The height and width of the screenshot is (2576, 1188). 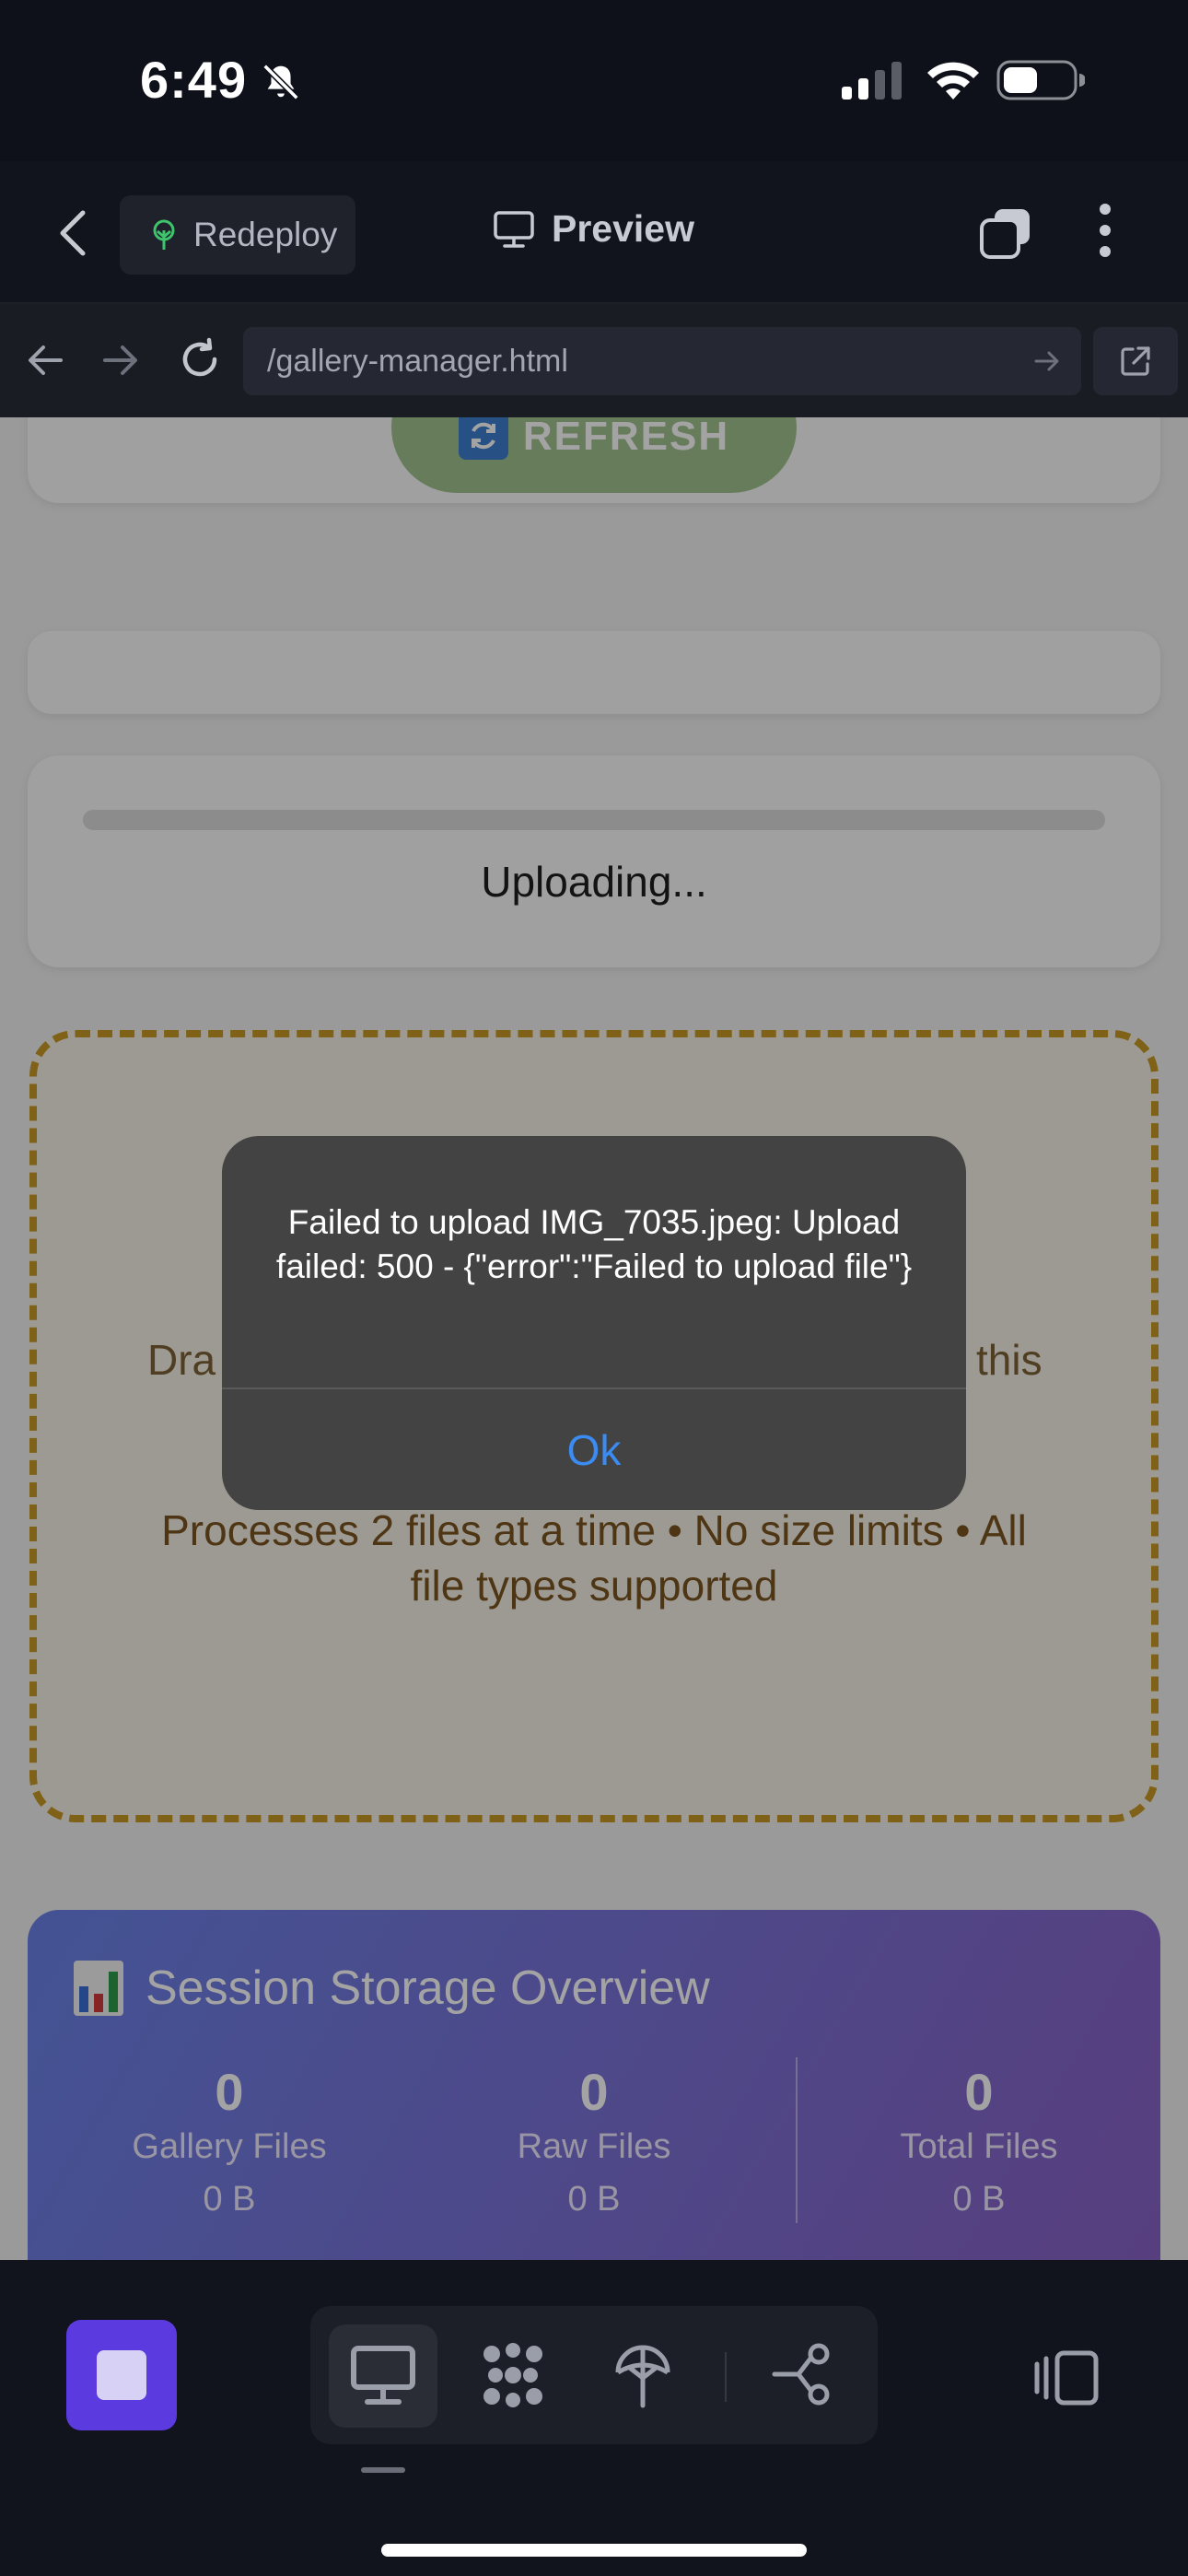 I want to click on view-switcher, so click(x=594, y=2375).